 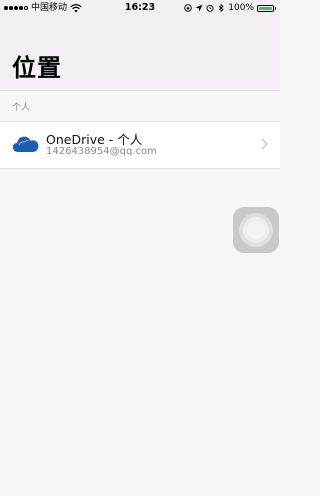 I want to click on battery-percent: 100%, so click(x=241, y=8).